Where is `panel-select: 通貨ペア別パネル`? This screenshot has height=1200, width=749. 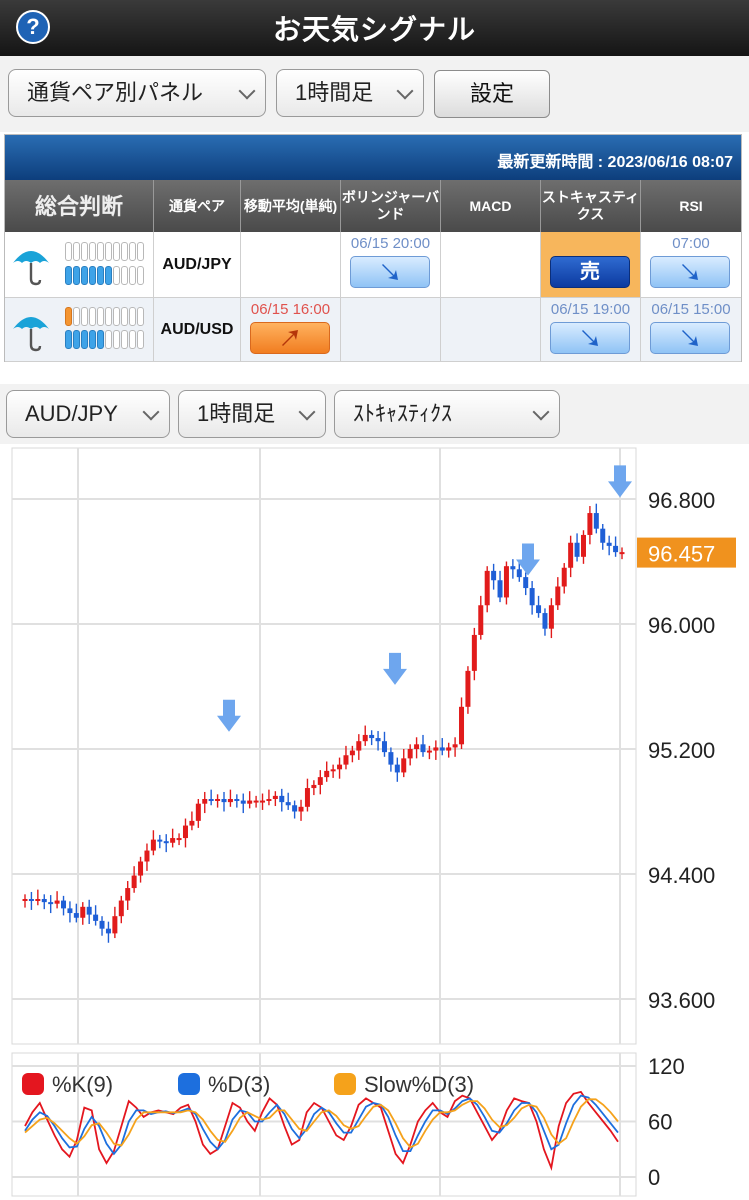 panel-select: 通貨ペア別パネル is located at coordinates (137, 93).